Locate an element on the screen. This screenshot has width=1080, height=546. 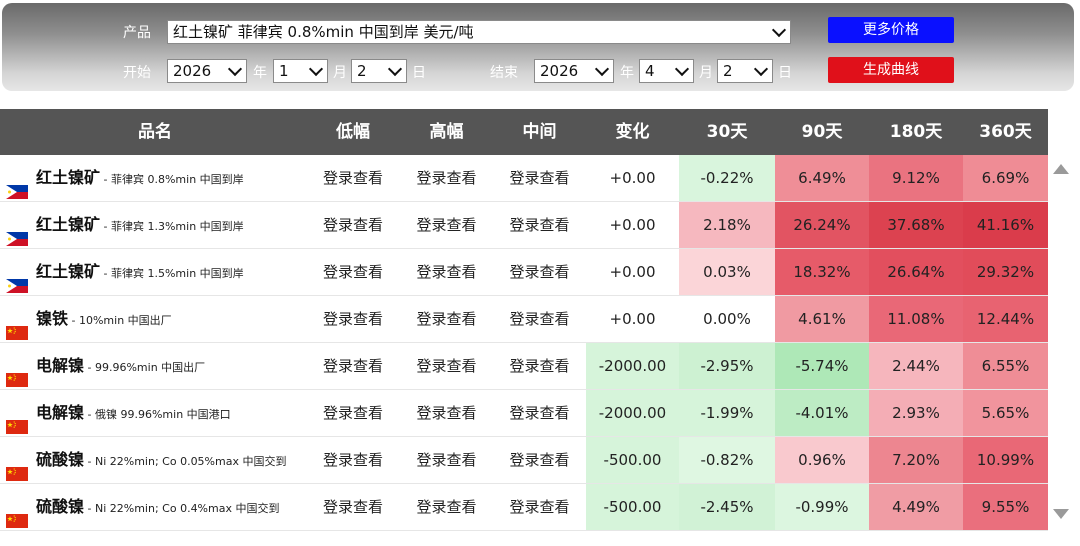
product-spec: 菲律宾 1.3%min 中国到岸 is located at coordinates (177, 226).